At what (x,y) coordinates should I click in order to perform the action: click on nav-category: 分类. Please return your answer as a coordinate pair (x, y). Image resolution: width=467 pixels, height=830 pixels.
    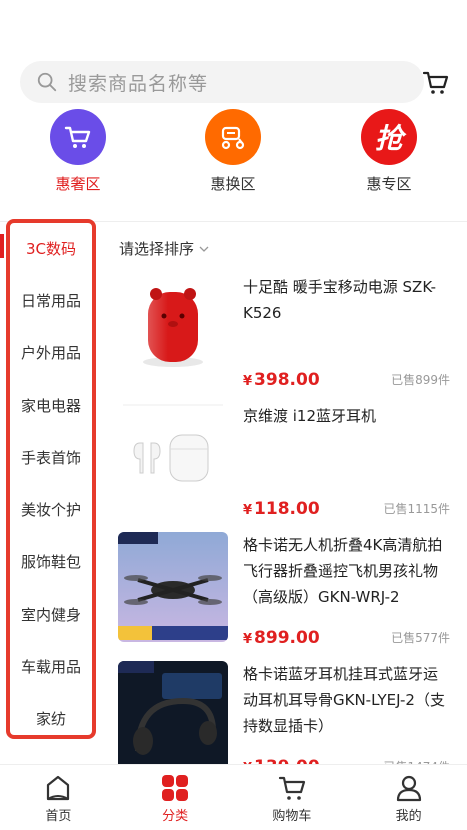
    Looking at the image, I should click on (175, 797).